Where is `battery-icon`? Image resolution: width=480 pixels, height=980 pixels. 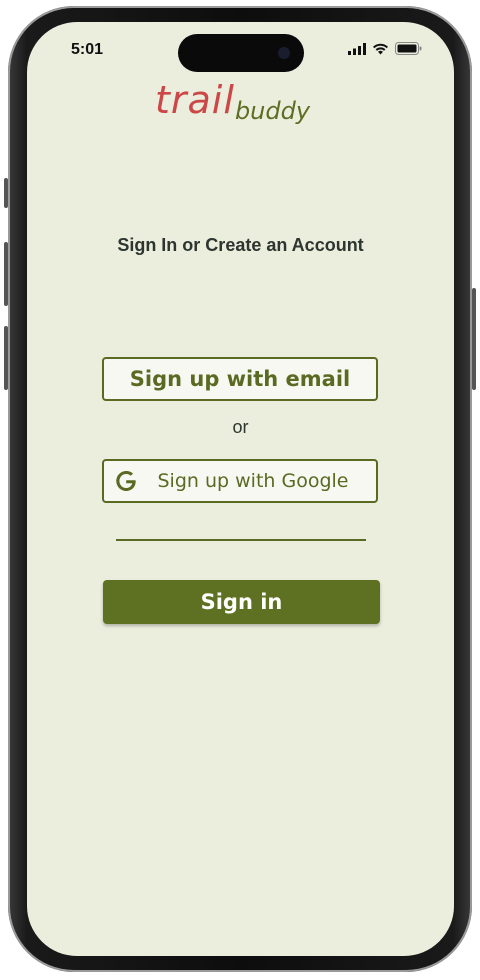
battery-icon is located at coordinates (408, 48).